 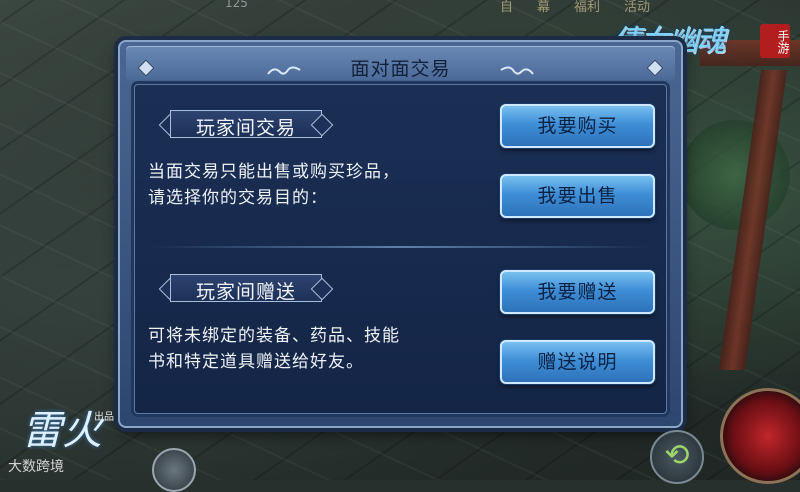 What do you see at coordinates (577, 362) in the screenshot?
I see `gift-info-button: 赠送说明` at bounding box center [577, 362].